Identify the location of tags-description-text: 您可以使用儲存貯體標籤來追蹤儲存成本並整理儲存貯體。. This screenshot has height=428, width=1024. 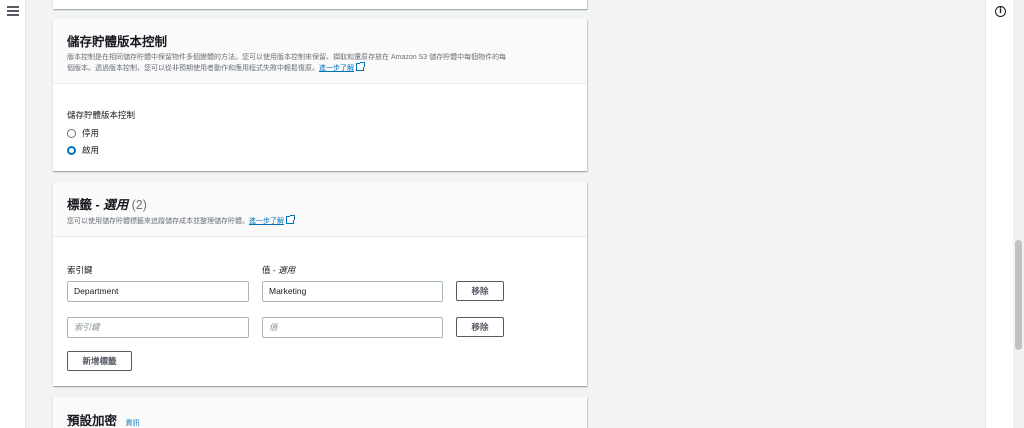
(158, 221).